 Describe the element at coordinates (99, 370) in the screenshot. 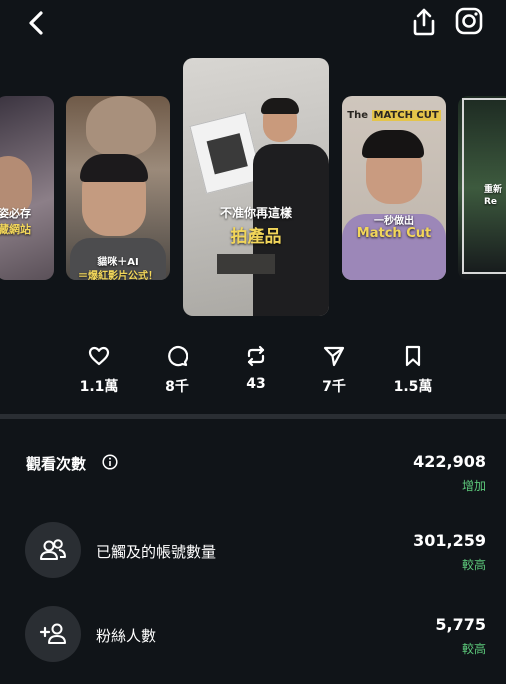

I see `likes-stat: 1.1萬` at that location.